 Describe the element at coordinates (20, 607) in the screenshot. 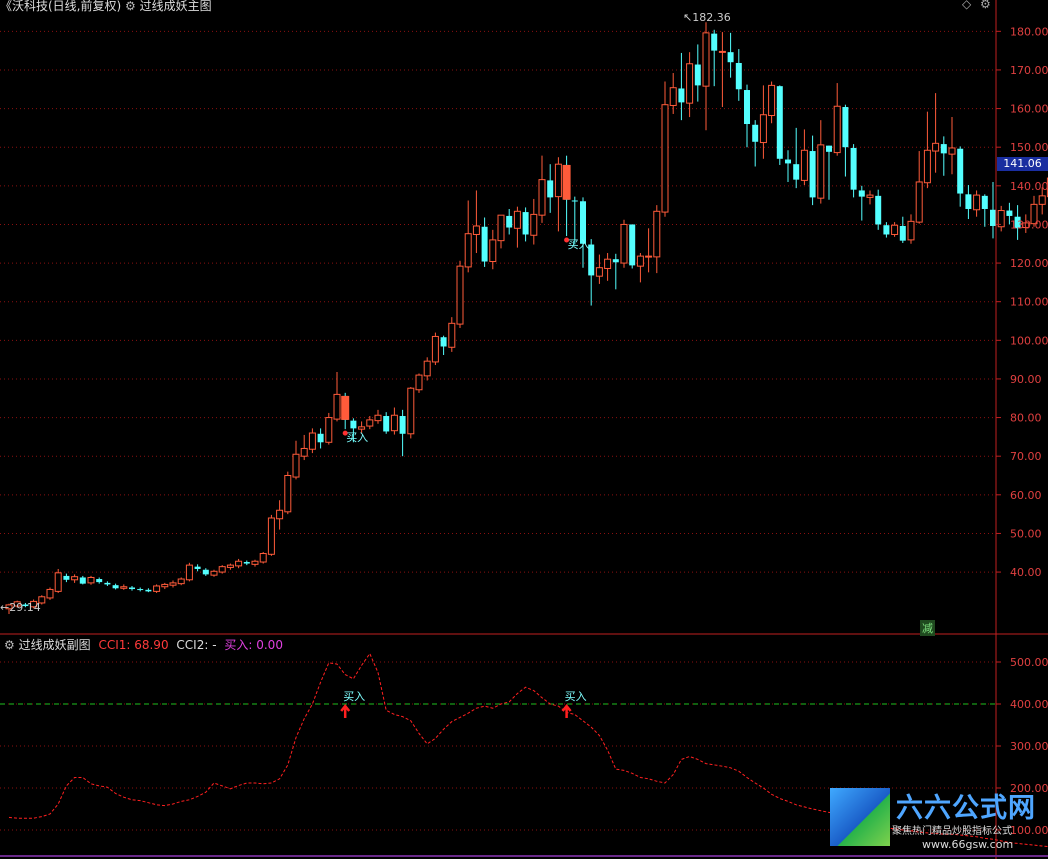

I see `low-price-label: ←29.14` at that location.